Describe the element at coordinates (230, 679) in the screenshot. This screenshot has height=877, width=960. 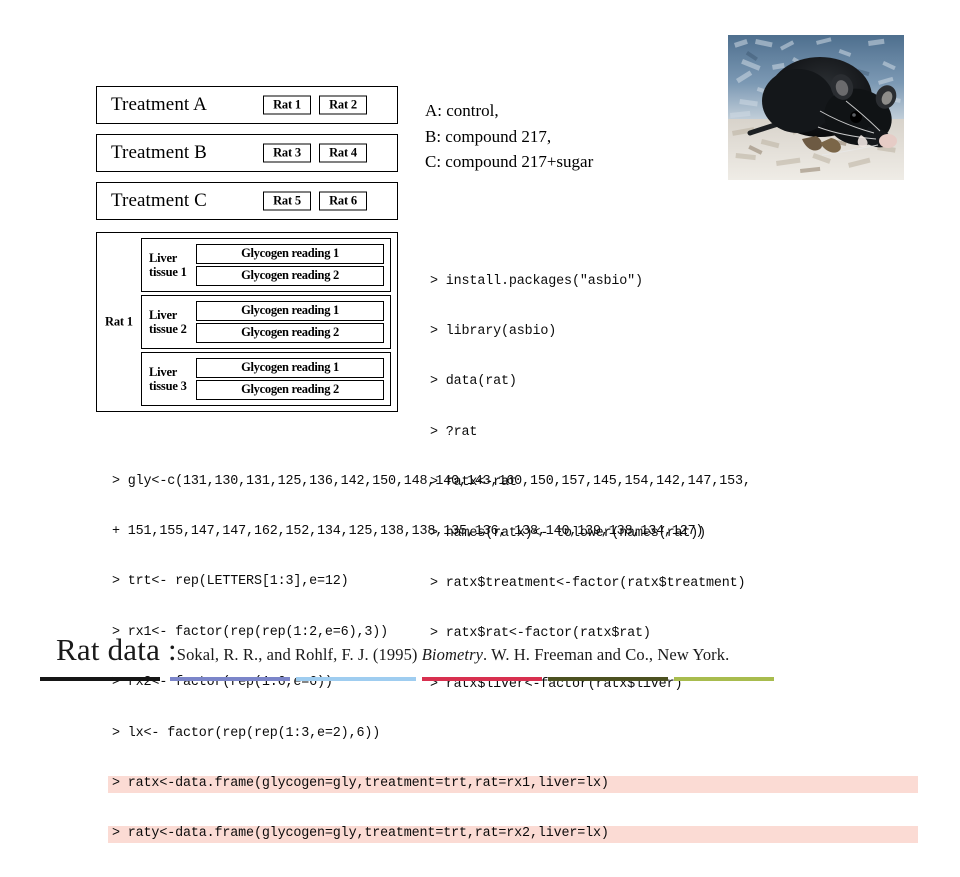
I see `rule-segment-periwinkle` at that location.